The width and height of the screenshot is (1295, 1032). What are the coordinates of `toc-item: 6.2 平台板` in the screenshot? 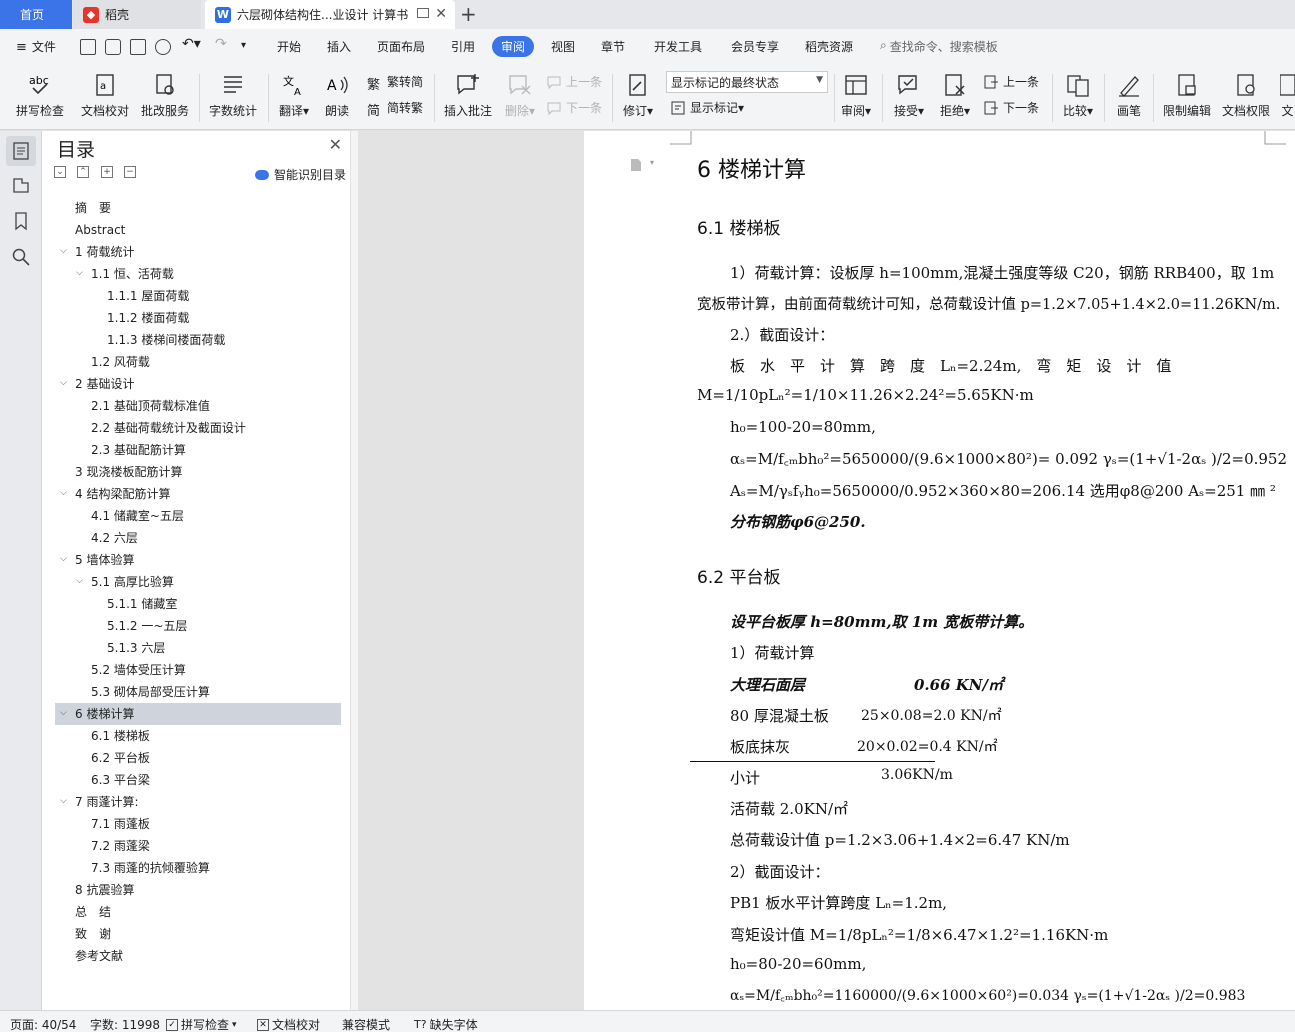 It's located at (120, 758).